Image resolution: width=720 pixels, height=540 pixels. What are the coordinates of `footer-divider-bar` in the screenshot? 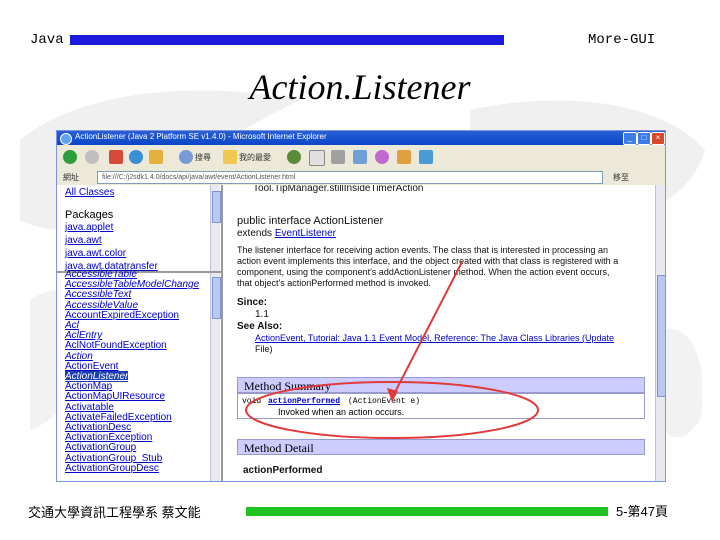 It's located at (427, 511).